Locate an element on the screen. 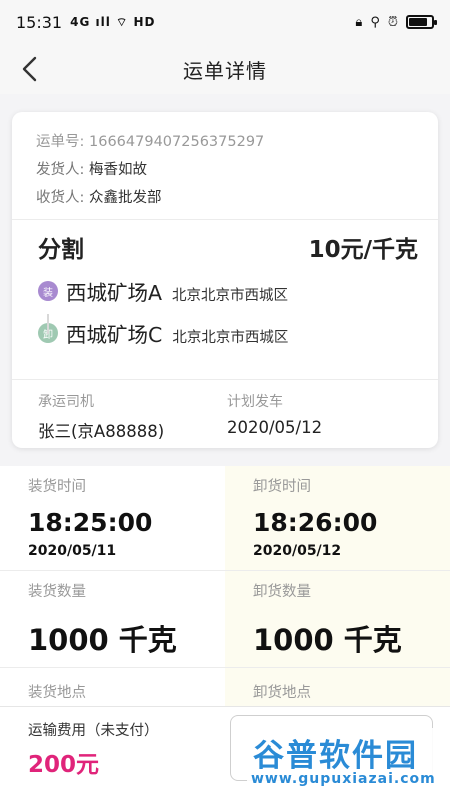  route-unload: 卸 西城矿场C 北京北京市西城区 is located at coordinates (238, 333).